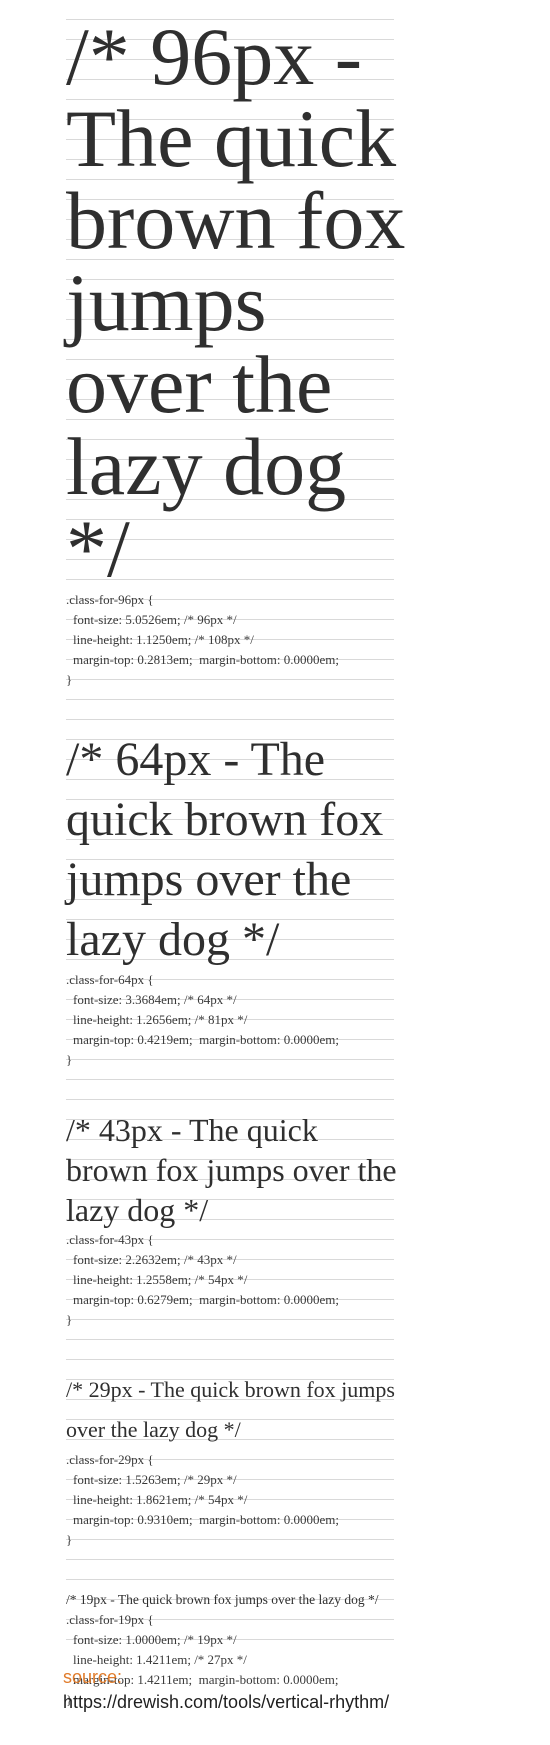 The height and width of the screenshot is (1745, 550). I want to click on css-font-size-line: font-size: 5.0526em; /* 96px */, so click(155, 619).